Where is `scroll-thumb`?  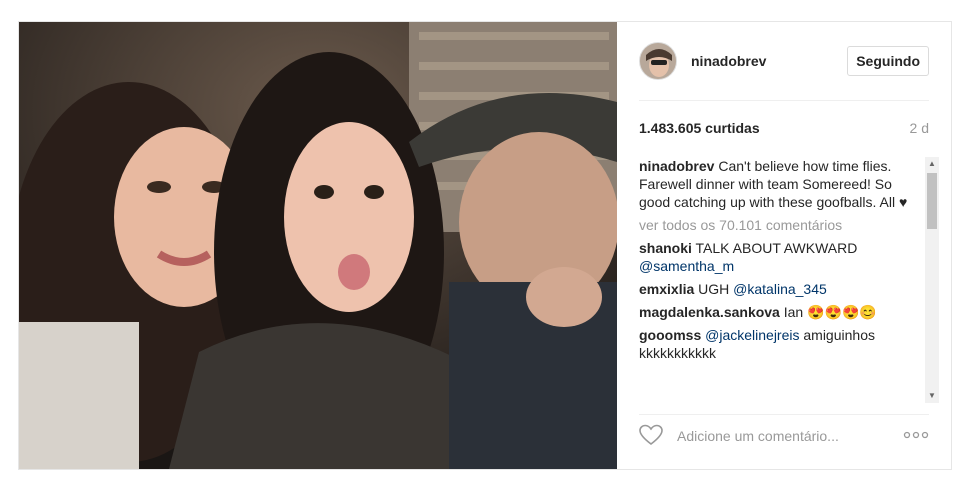 scroll-thumb is located at coordinates (932, 201).